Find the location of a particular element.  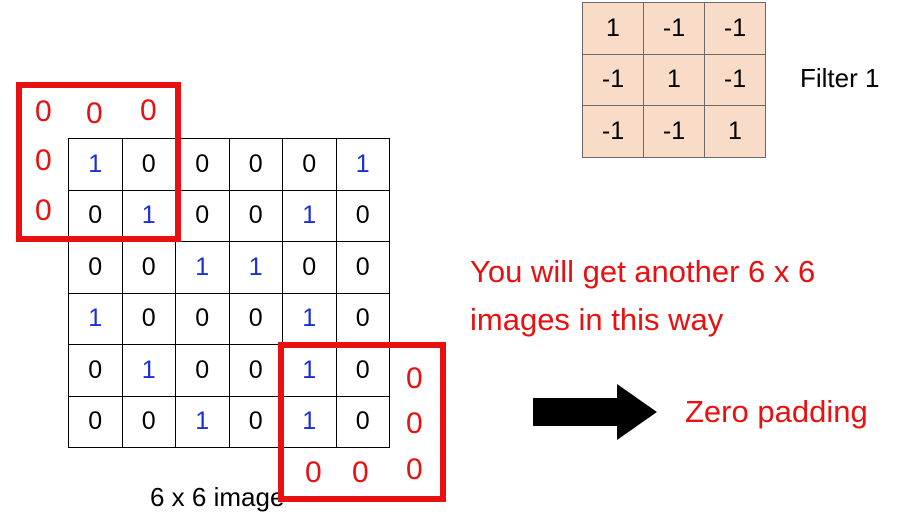

right-arrow-icon is located at coordinates (595, 412).